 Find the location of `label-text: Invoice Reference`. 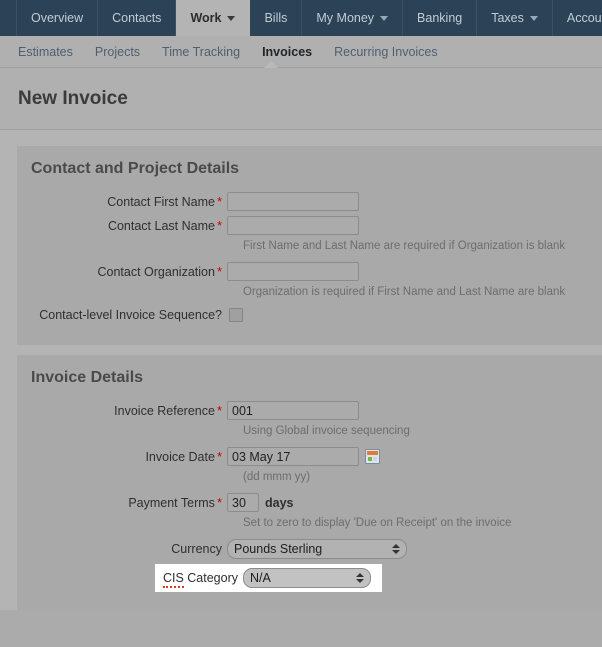

label-text: Invoice Reference is located at coordinates (164, 411).